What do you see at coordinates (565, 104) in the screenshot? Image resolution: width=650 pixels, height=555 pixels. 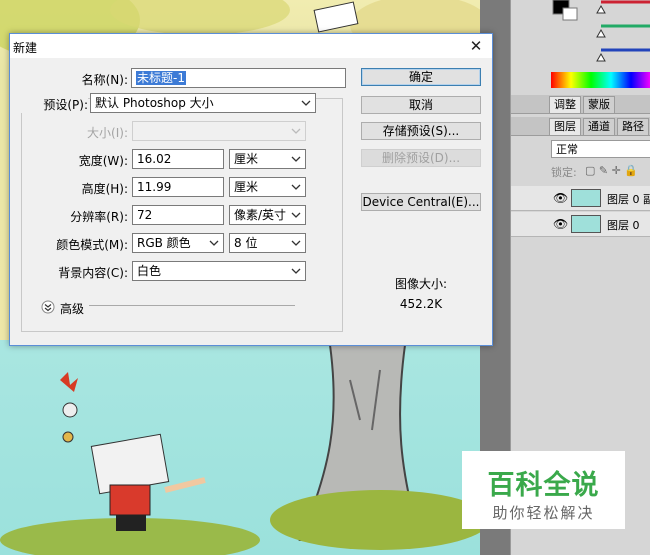 I see `tab-adjustments: 调整` at bounding box center [565, 104].